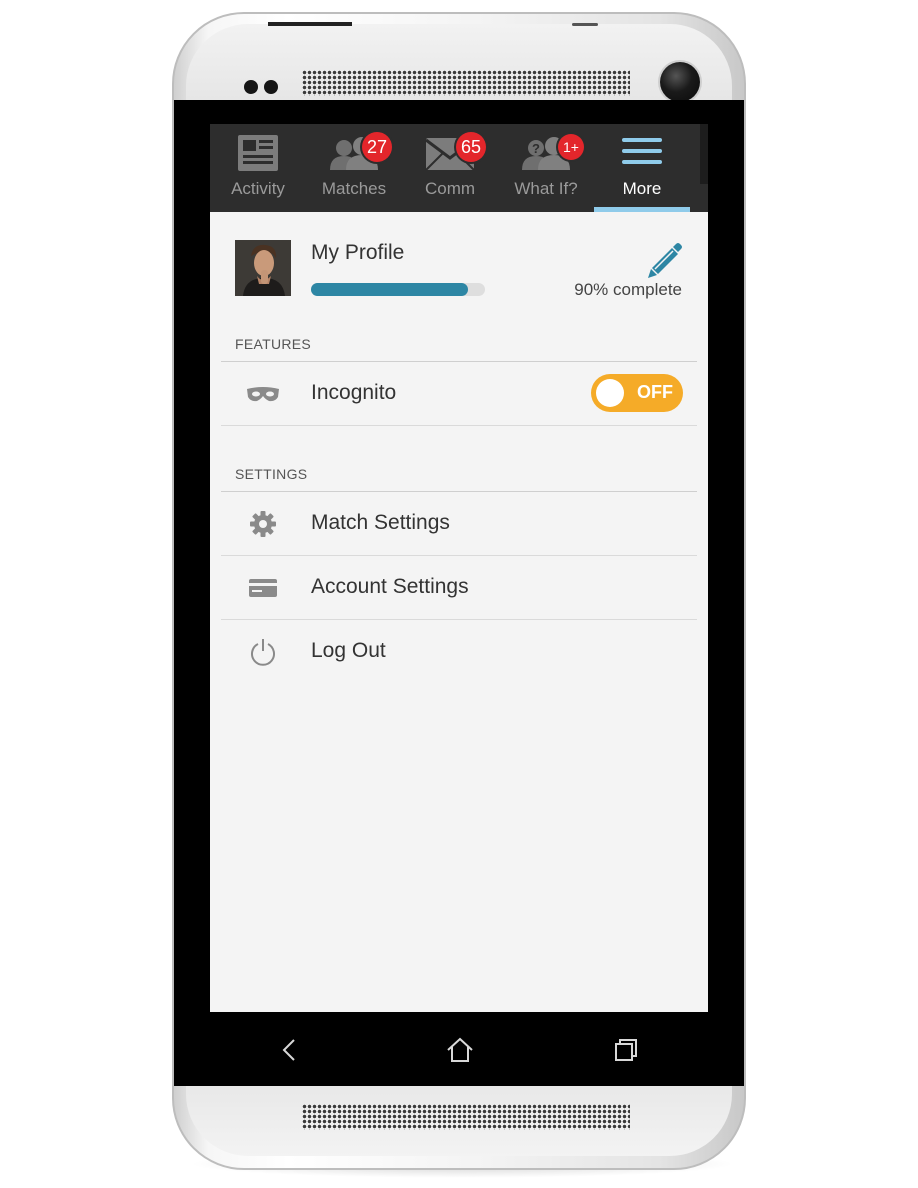  What do you see at coordinates (450, 168) in the screenshot?
I see `tab-comm: 65 Comm` at bounding box center [450, 168].